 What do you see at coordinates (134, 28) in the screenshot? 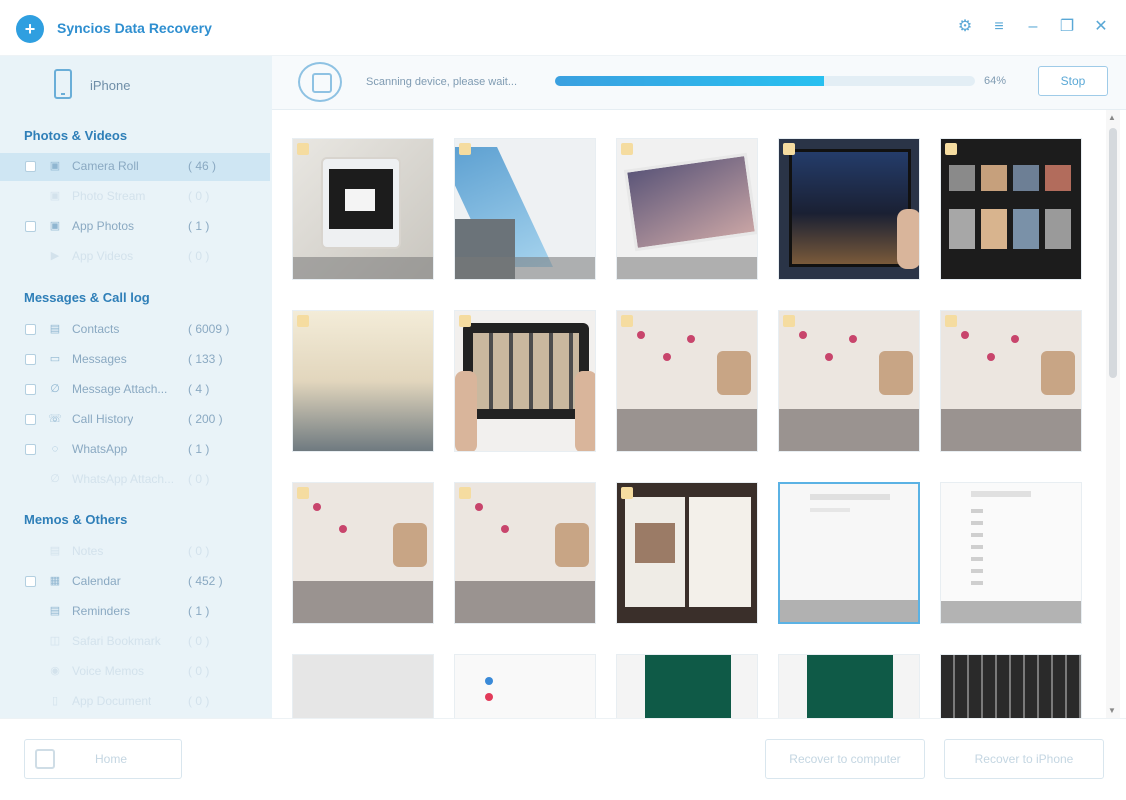
I see `app-title: Syncios Data Recovery` at bounding box center [134, 28].